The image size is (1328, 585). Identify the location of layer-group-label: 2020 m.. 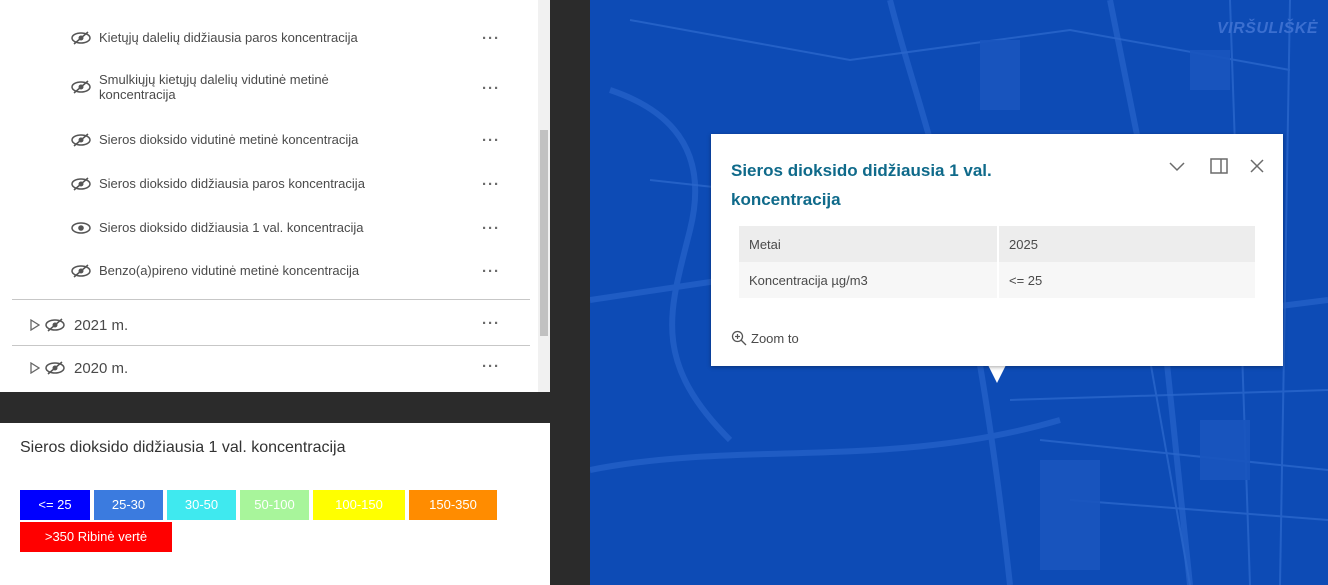
(101, 368).